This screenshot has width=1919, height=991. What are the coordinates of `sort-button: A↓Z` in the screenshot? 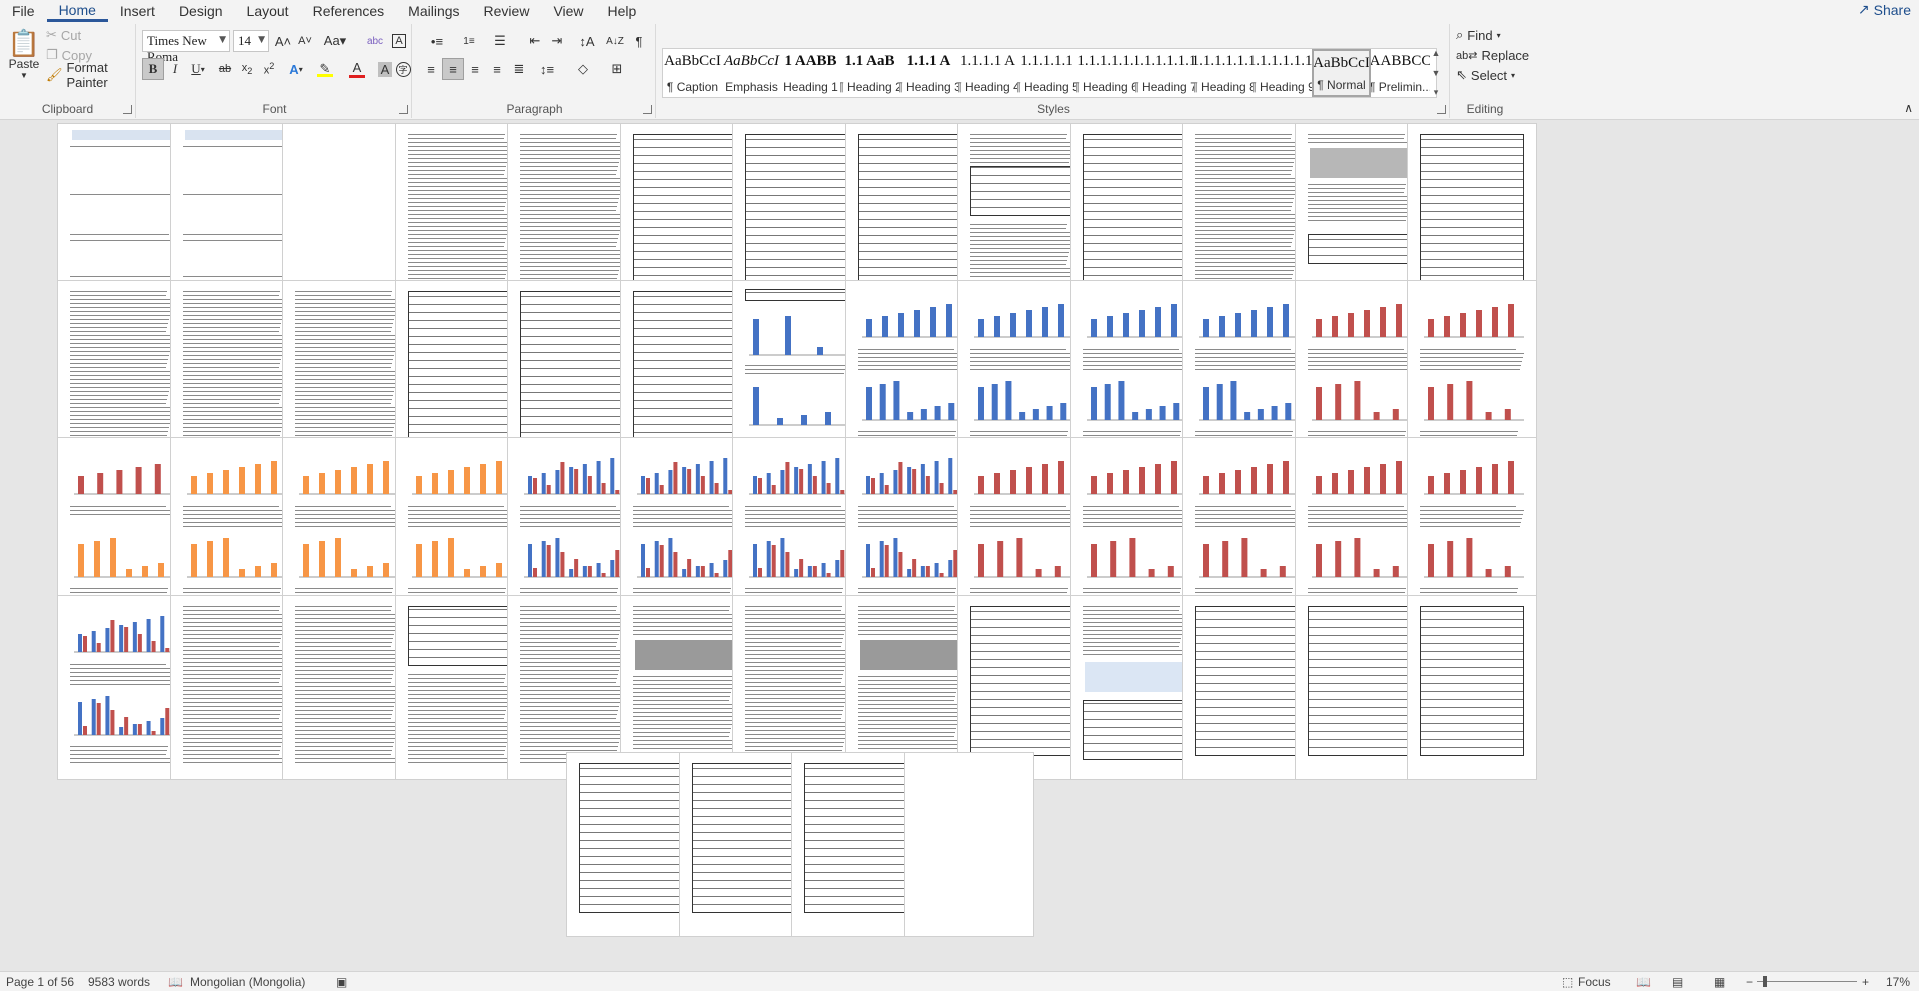 It's located at (615, 41).